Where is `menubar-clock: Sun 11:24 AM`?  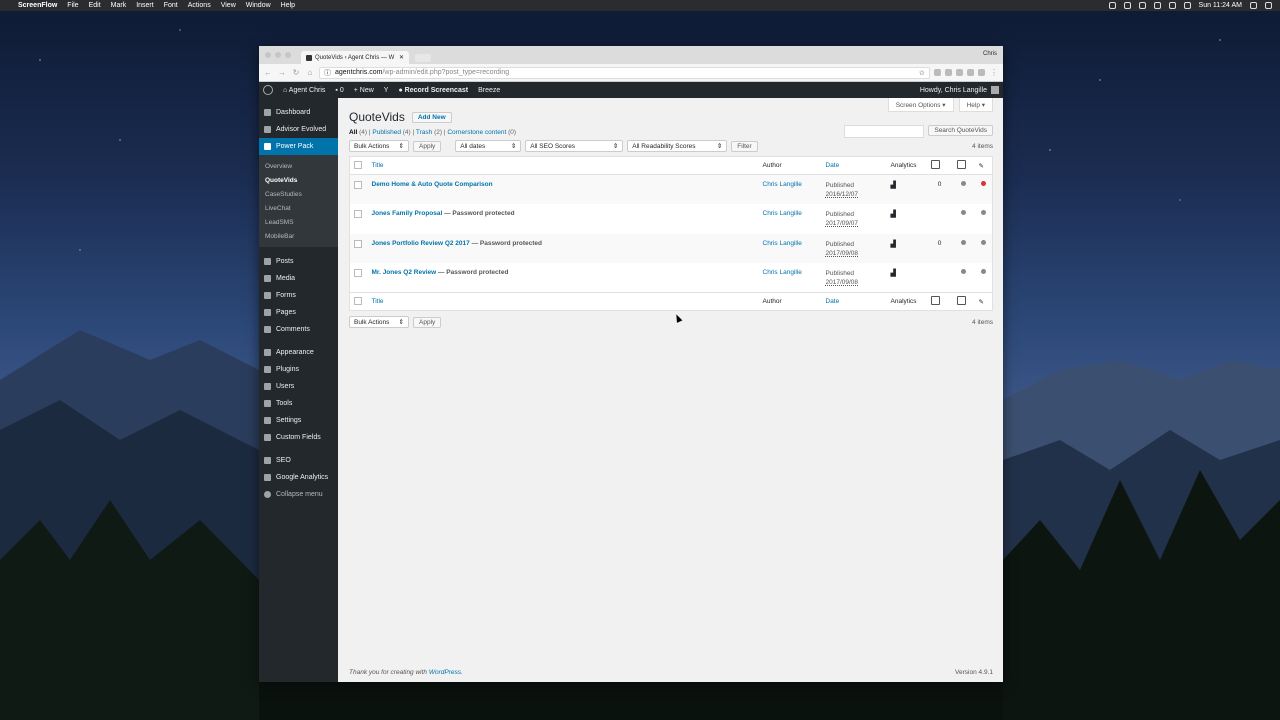
menubar-clock: Sun 11:24 AM is located at coordinates (1220, 5).